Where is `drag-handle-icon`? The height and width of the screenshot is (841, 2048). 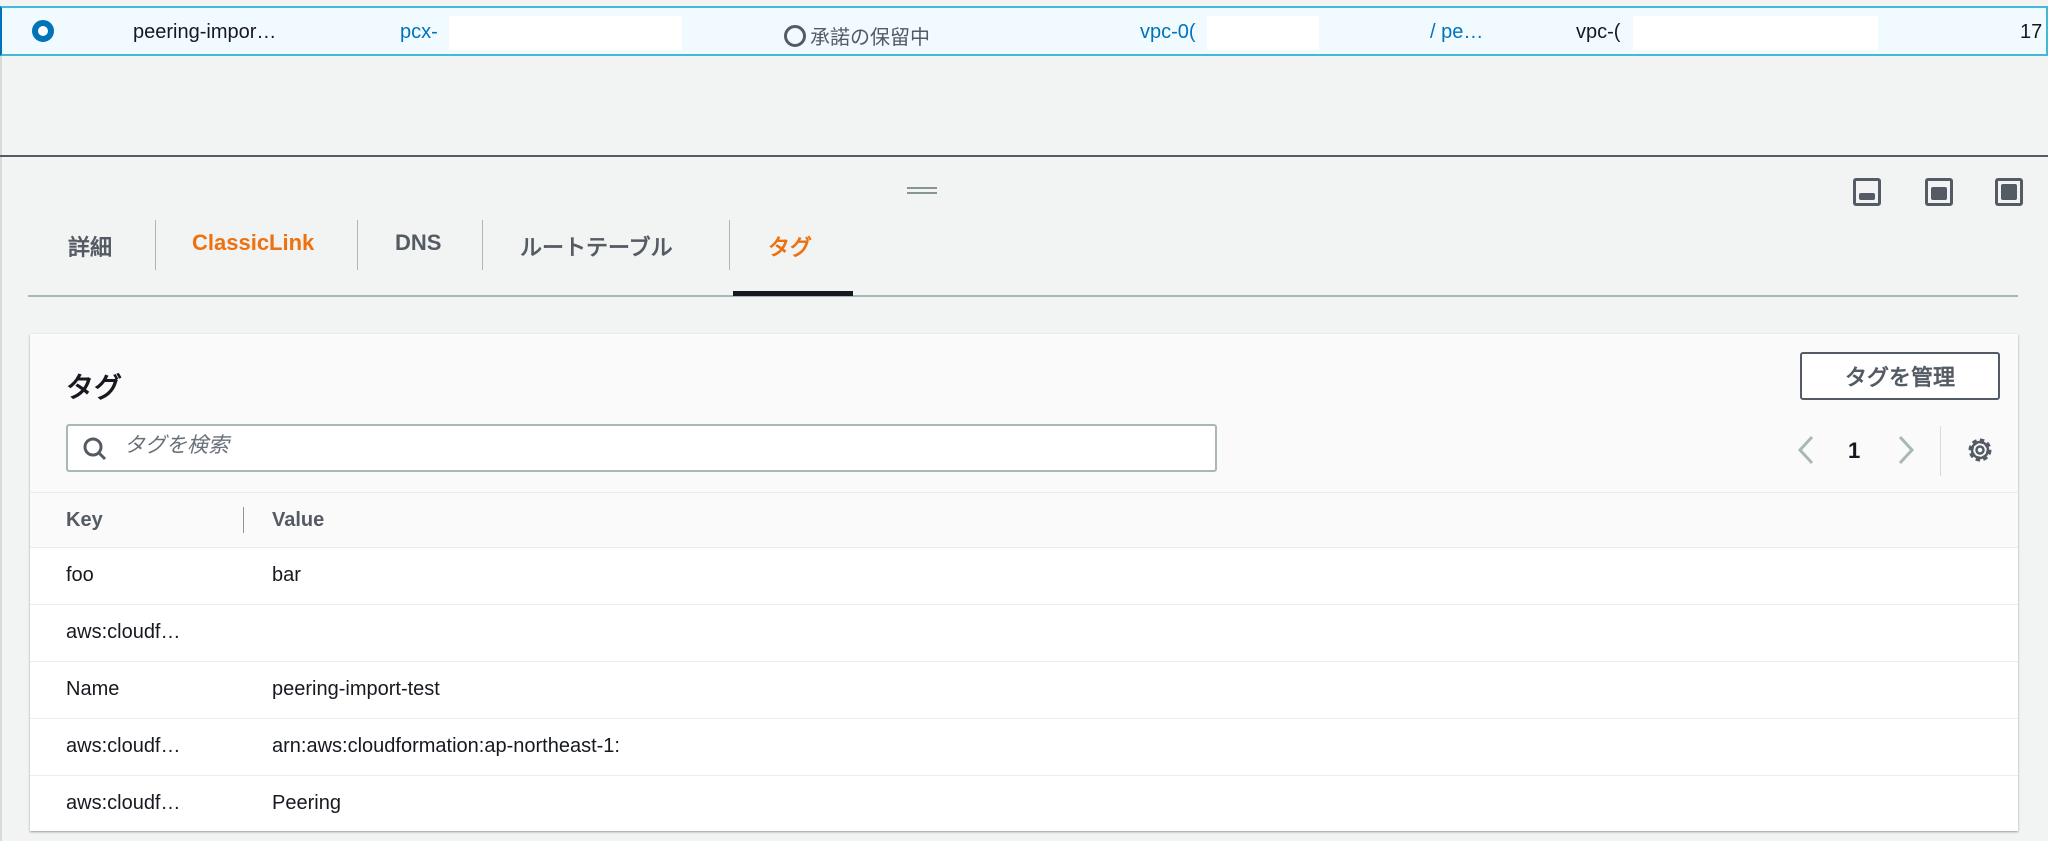
drag-handle-icon is located at coordinates (922, 190).